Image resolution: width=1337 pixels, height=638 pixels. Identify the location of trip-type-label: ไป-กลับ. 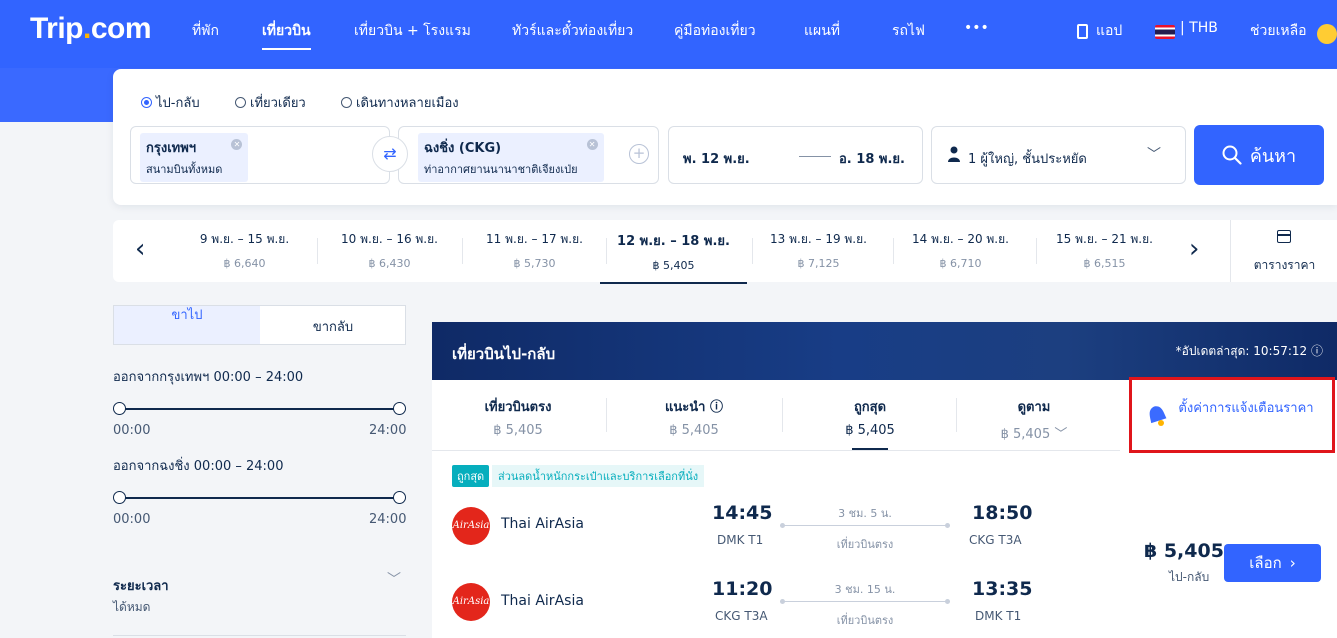
(178, 103).